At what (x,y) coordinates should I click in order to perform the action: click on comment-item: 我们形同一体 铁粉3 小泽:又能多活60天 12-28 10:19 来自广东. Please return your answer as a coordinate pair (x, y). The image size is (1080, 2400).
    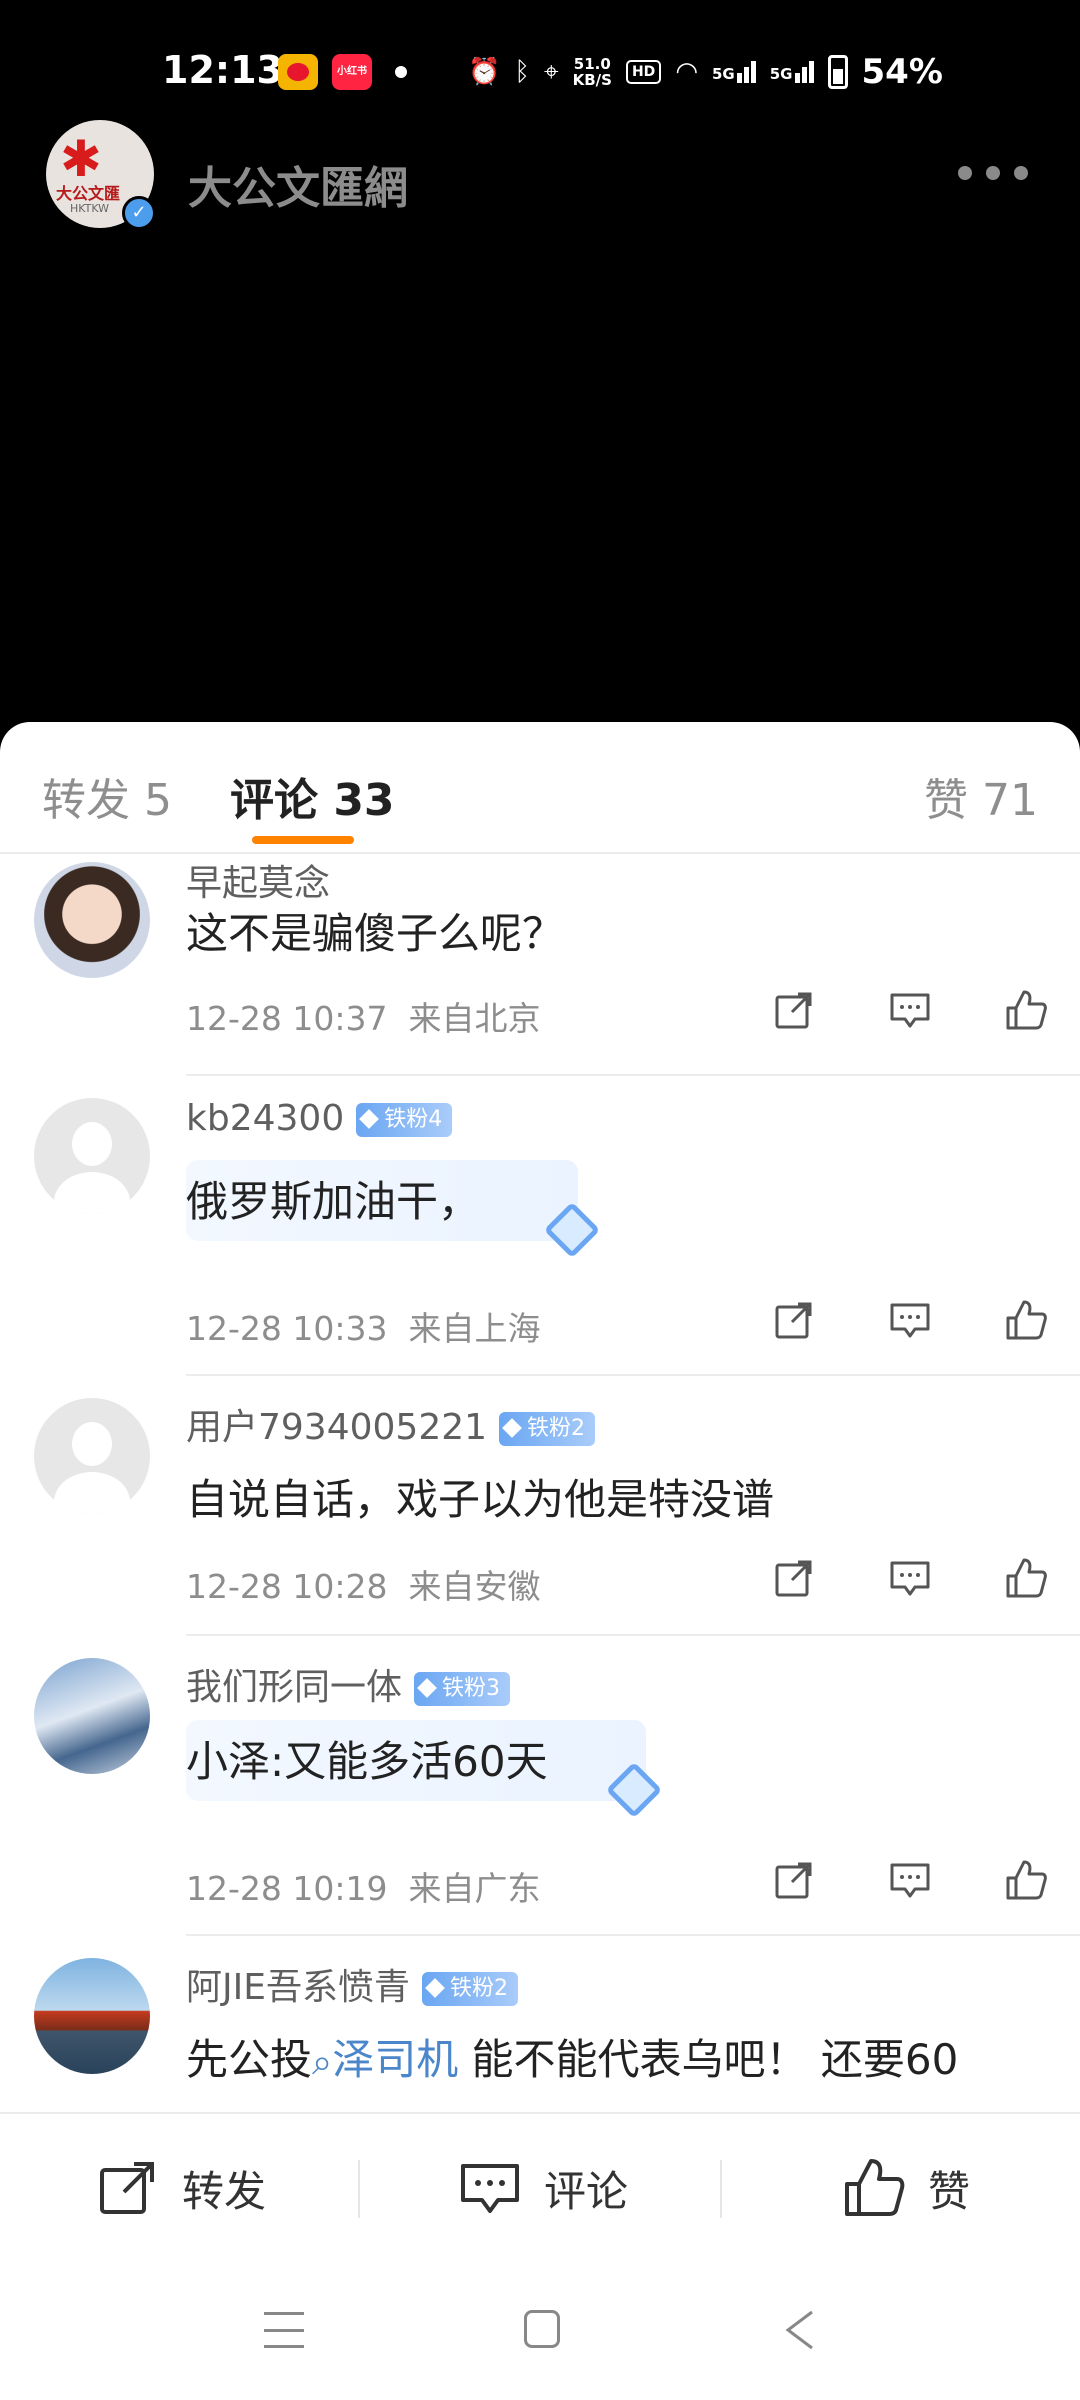
    Looking at the image, I should click on (540, 1786).